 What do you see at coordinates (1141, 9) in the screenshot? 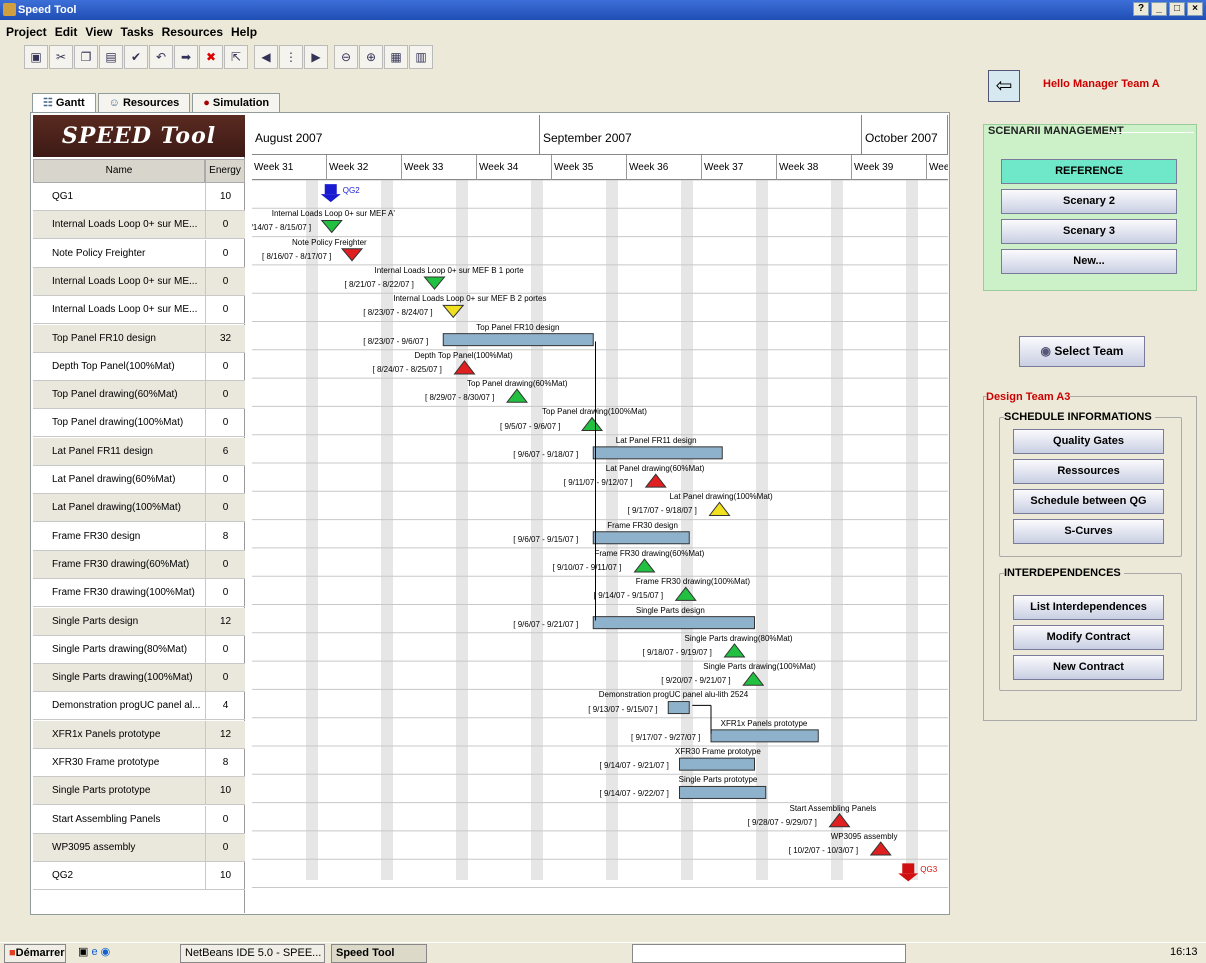
I see `help-window-button: ?` at bounding box center [1141, 9].